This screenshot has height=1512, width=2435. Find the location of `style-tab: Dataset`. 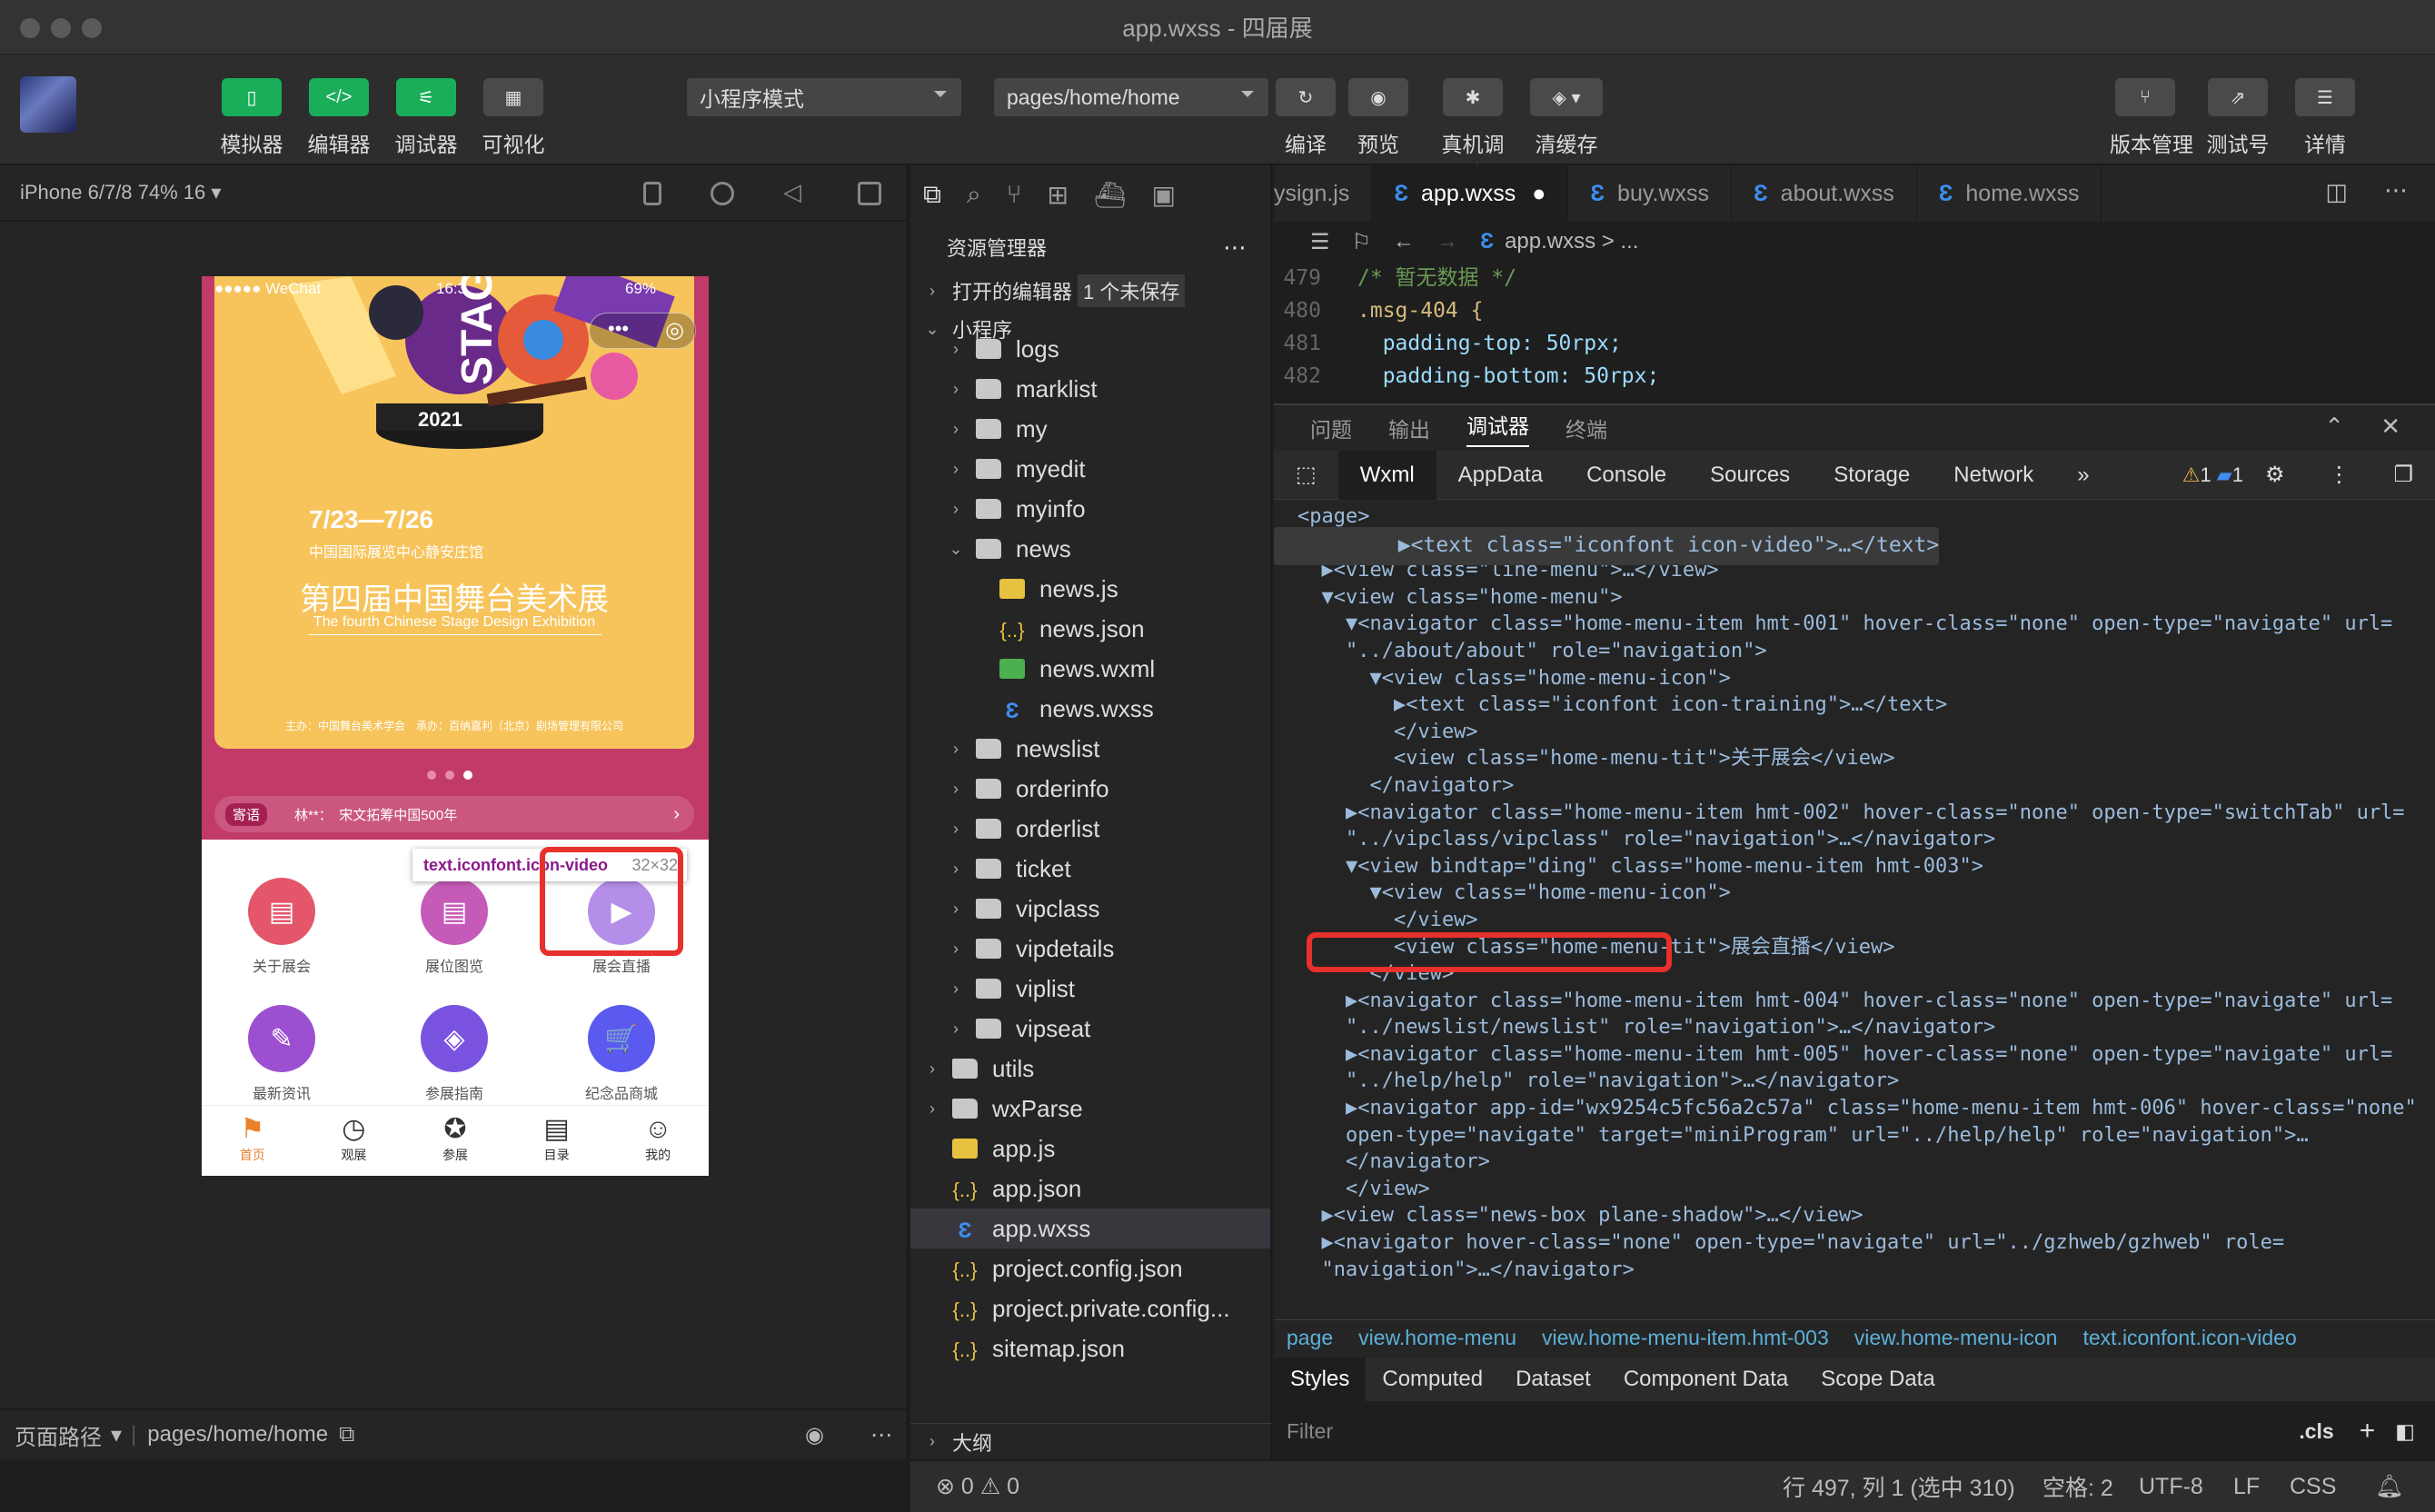

style-tab: Dataset is located at coordinates (1553, 1379).